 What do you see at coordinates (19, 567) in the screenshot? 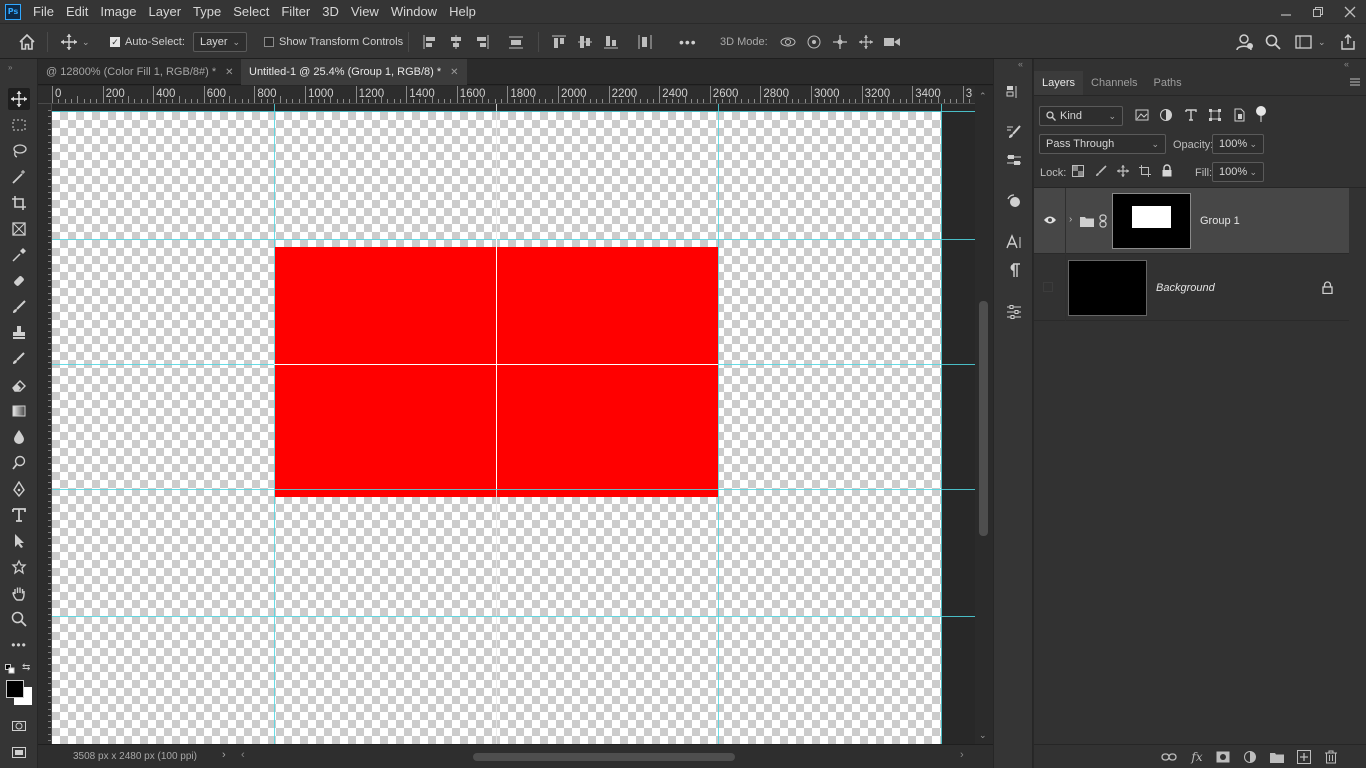
I see `custom-shape-tool-icon` at bounding box center [19, 567].